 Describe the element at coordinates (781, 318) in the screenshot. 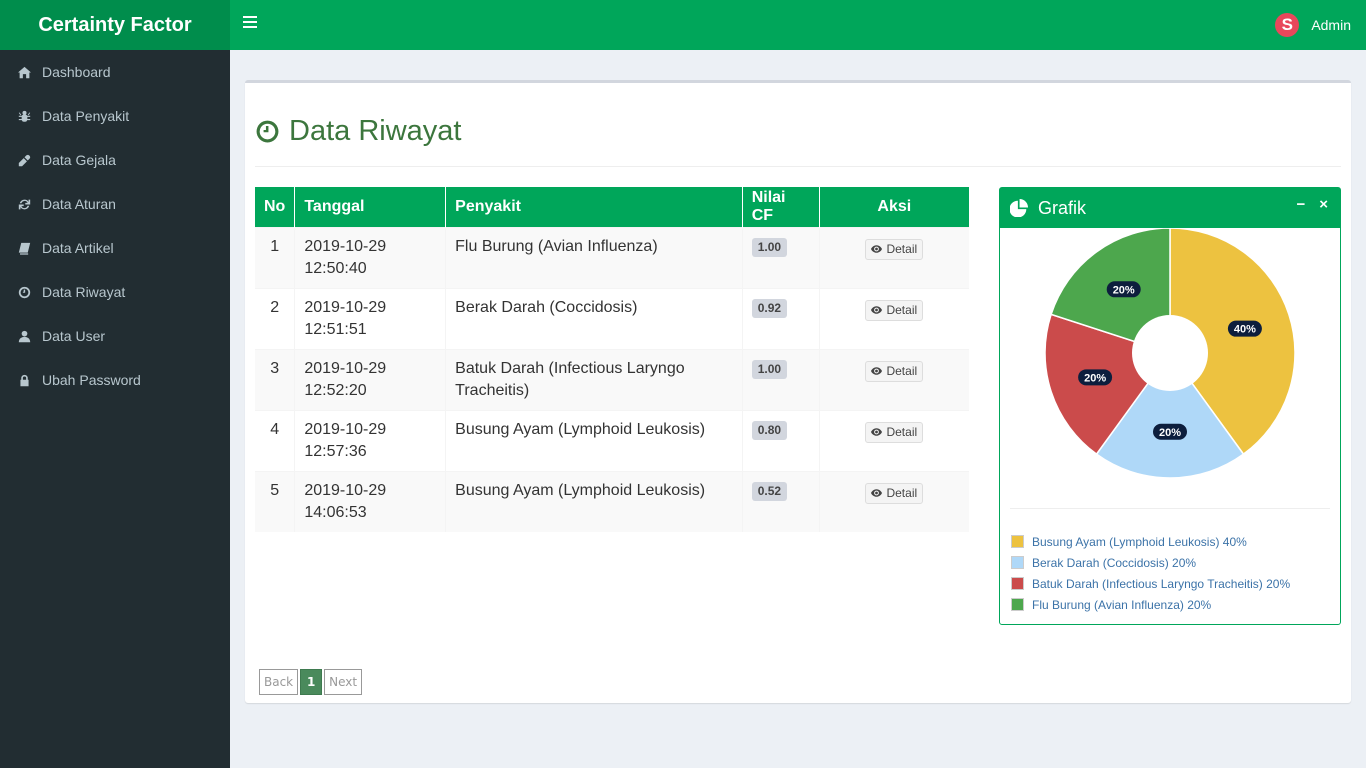

I see `cell-nilai-cf: 0.92` at that location.